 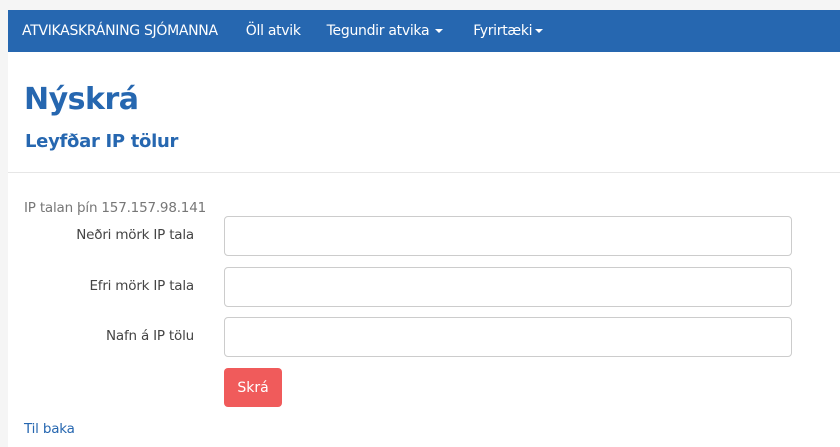 I want to click on divider, so click(x=424, y=172).